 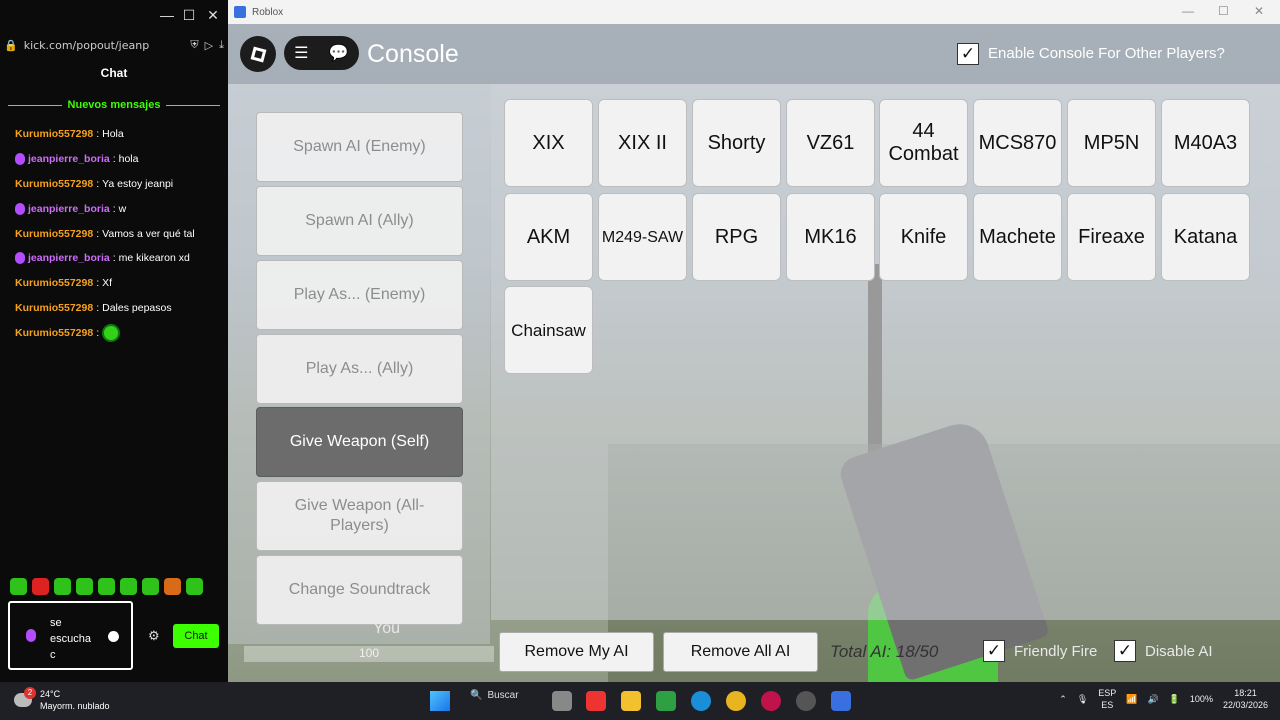 I want to click on weapon-button: Knife, so click(x=923, y=237).